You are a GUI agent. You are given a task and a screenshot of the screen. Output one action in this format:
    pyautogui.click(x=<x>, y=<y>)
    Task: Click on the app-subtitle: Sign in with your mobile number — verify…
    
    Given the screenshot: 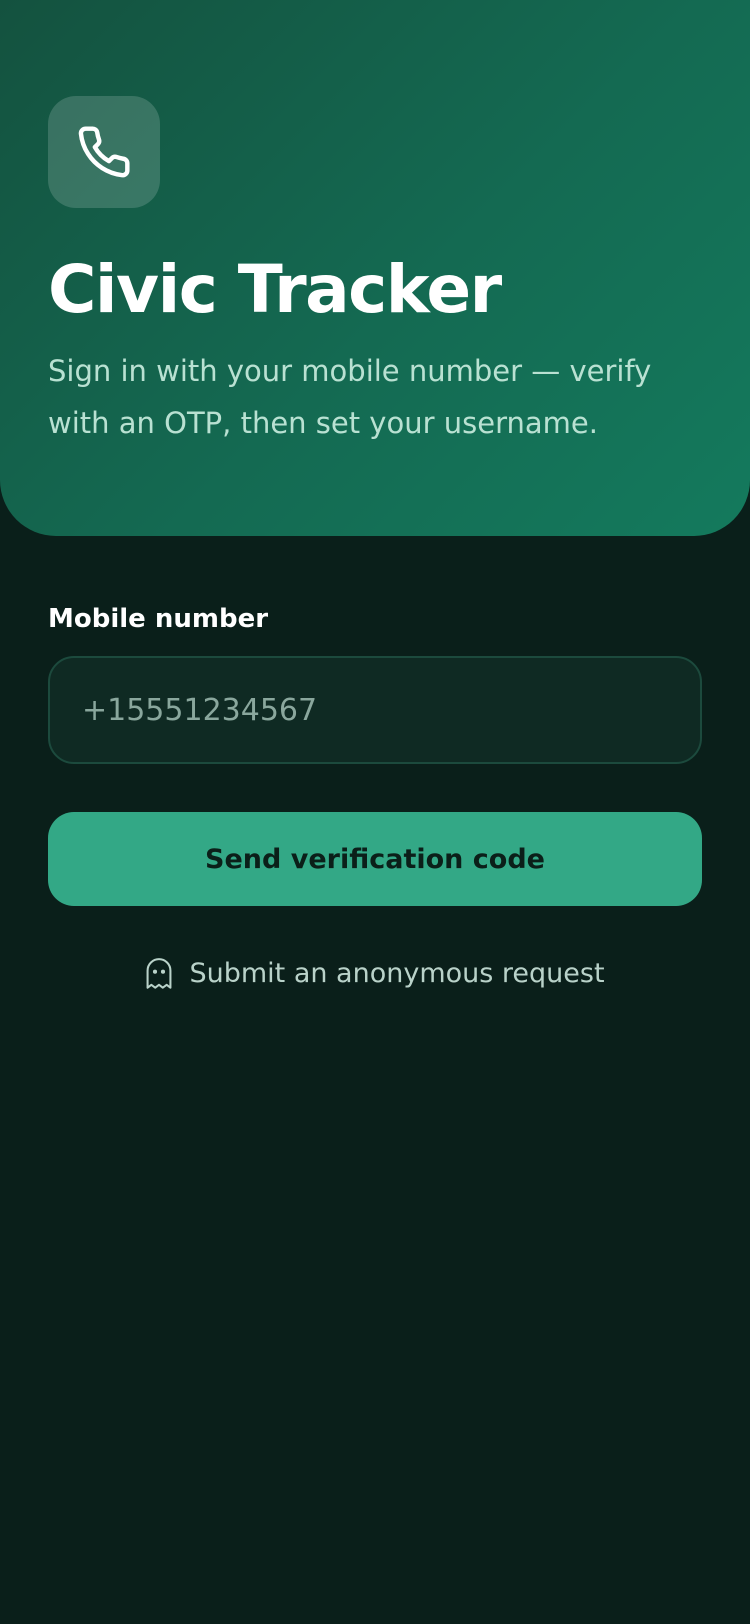 What is the action you would take?
    pyautogui.click(x=350, y=397)
    